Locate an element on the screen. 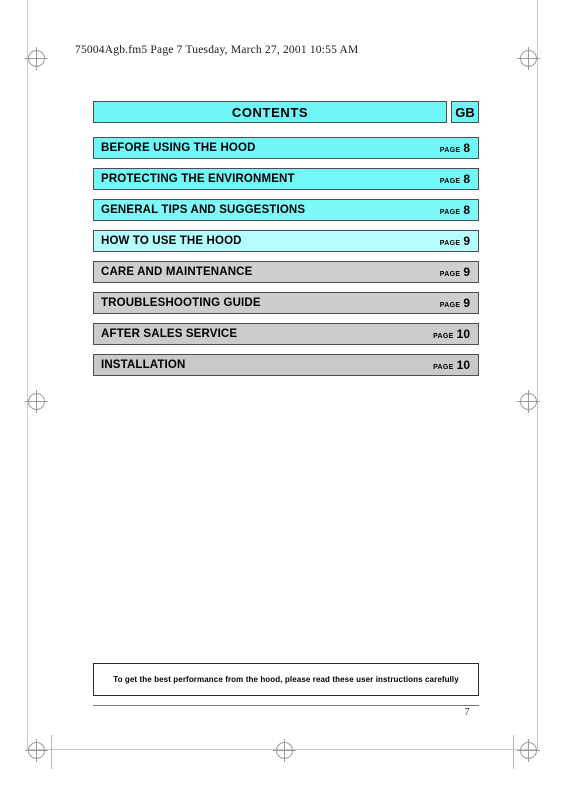  table-of-contents-row: HOW TO USE THE HOOD PAGE 9 is located at coordinates (286, 241).